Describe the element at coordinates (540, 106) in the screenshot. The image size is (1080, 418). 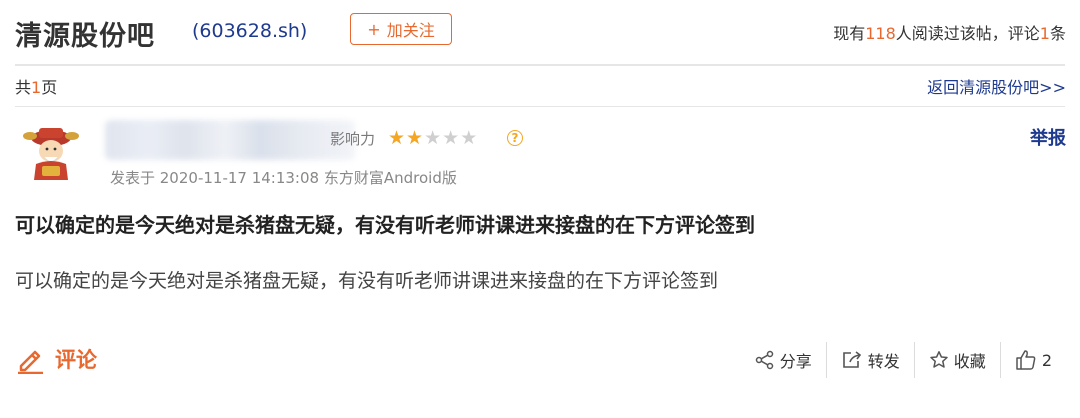
I see `pager-divider` at that location.